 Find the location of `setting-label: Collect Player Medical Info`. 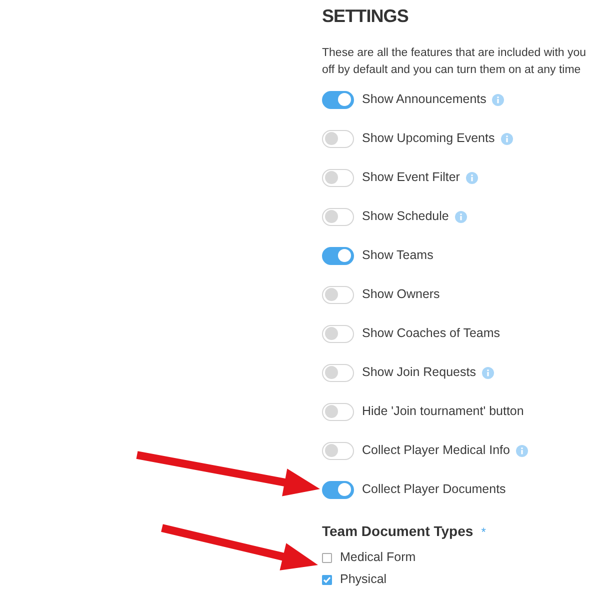

setting-label: Collect Player Medical Info is located at coordinates (436, 451).